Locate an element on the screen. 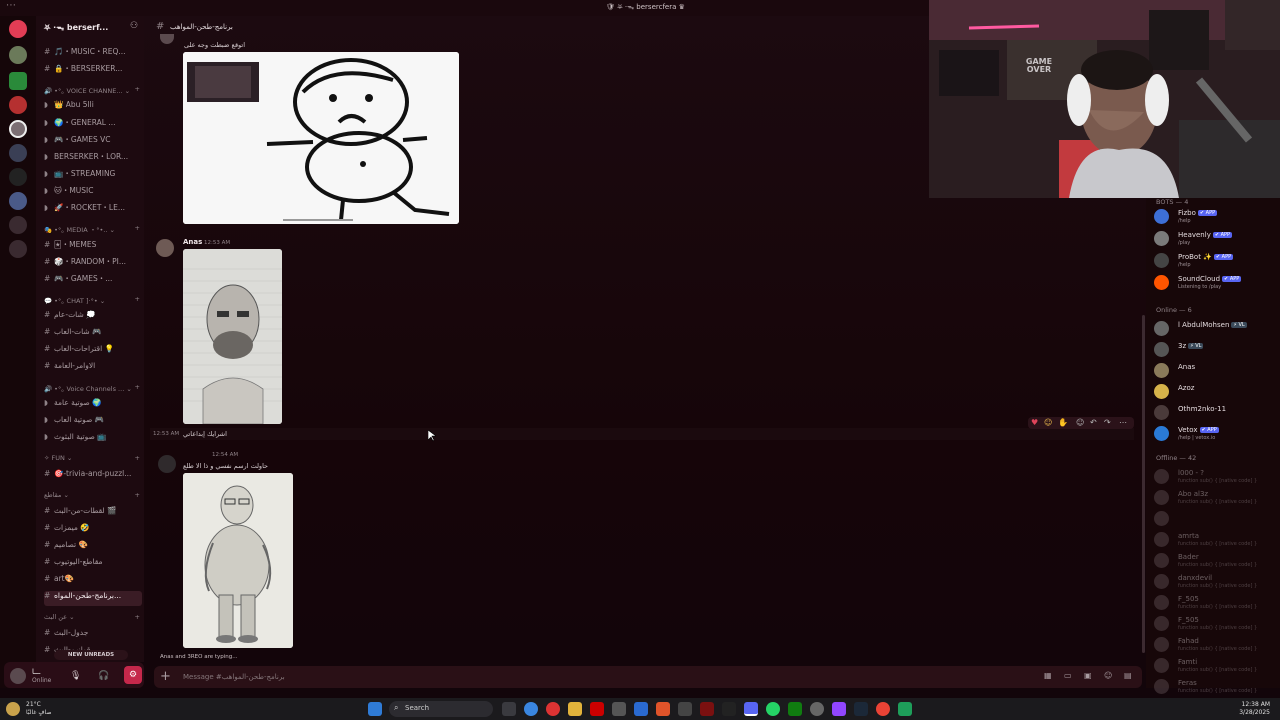  gif-icon: ▭ is located at coordinates (1068, 675).